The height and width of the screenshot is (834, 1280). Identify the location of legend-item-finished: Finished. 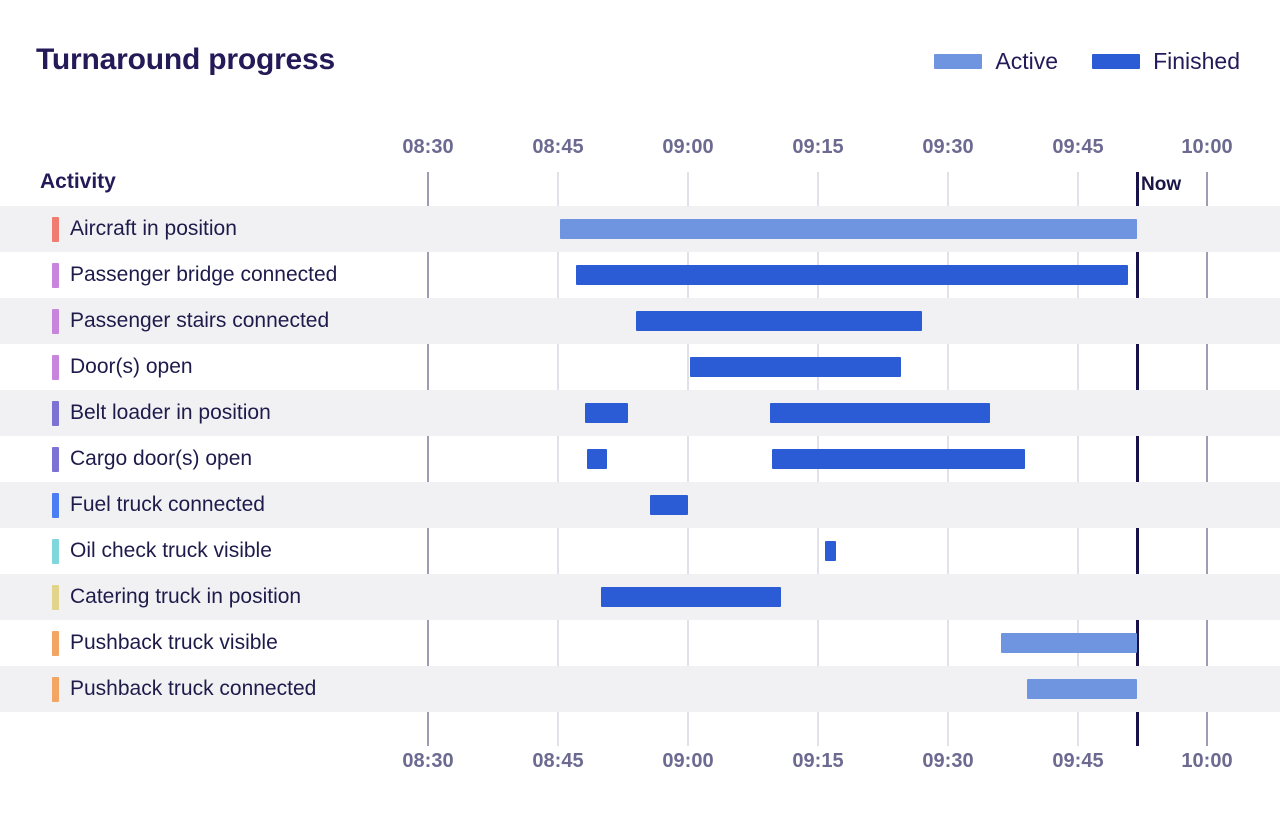
(1166, 61).